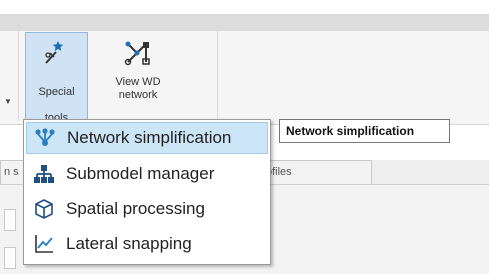 The image size is (489, 274). I want to click on view-wd-network-label: View WD network, so click(138, 88).